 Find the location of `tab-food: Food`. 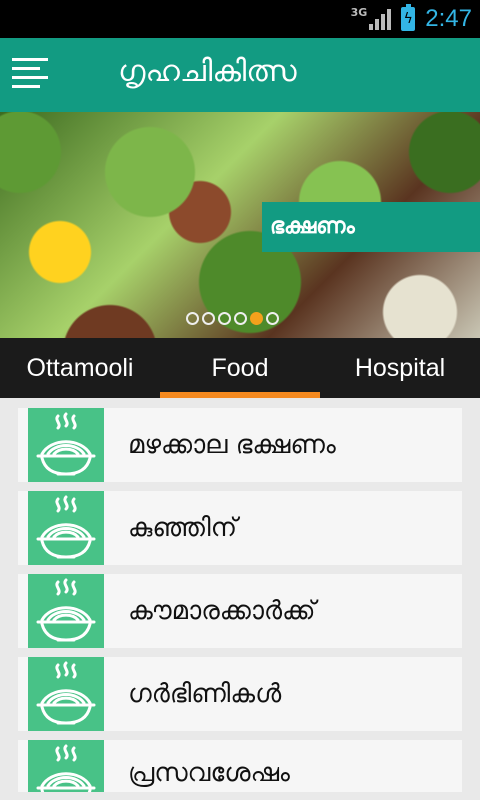

tab-food: Food is located at coordinates (240, 368).